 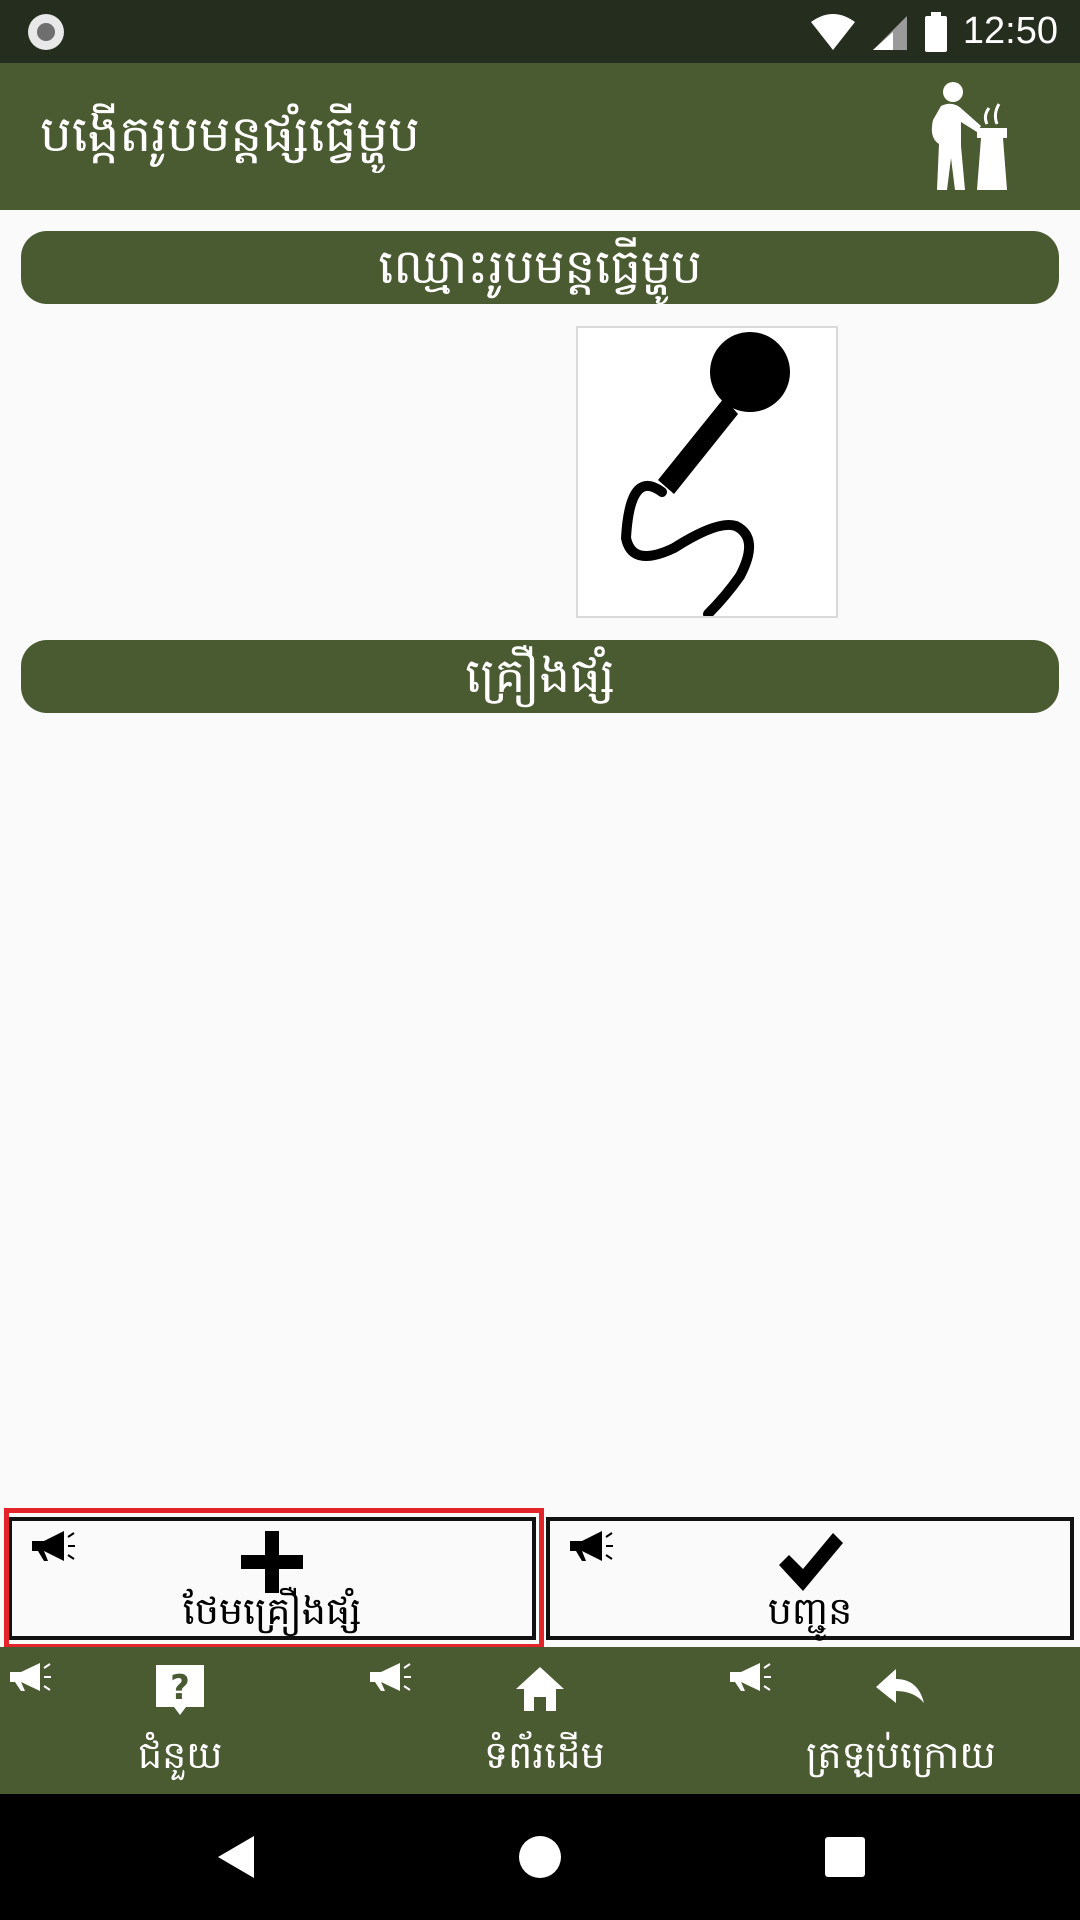 What do you see at coordinates (832, 31) in the screenshot?
I see `wifi-icon` at bounding box center [832, 31].